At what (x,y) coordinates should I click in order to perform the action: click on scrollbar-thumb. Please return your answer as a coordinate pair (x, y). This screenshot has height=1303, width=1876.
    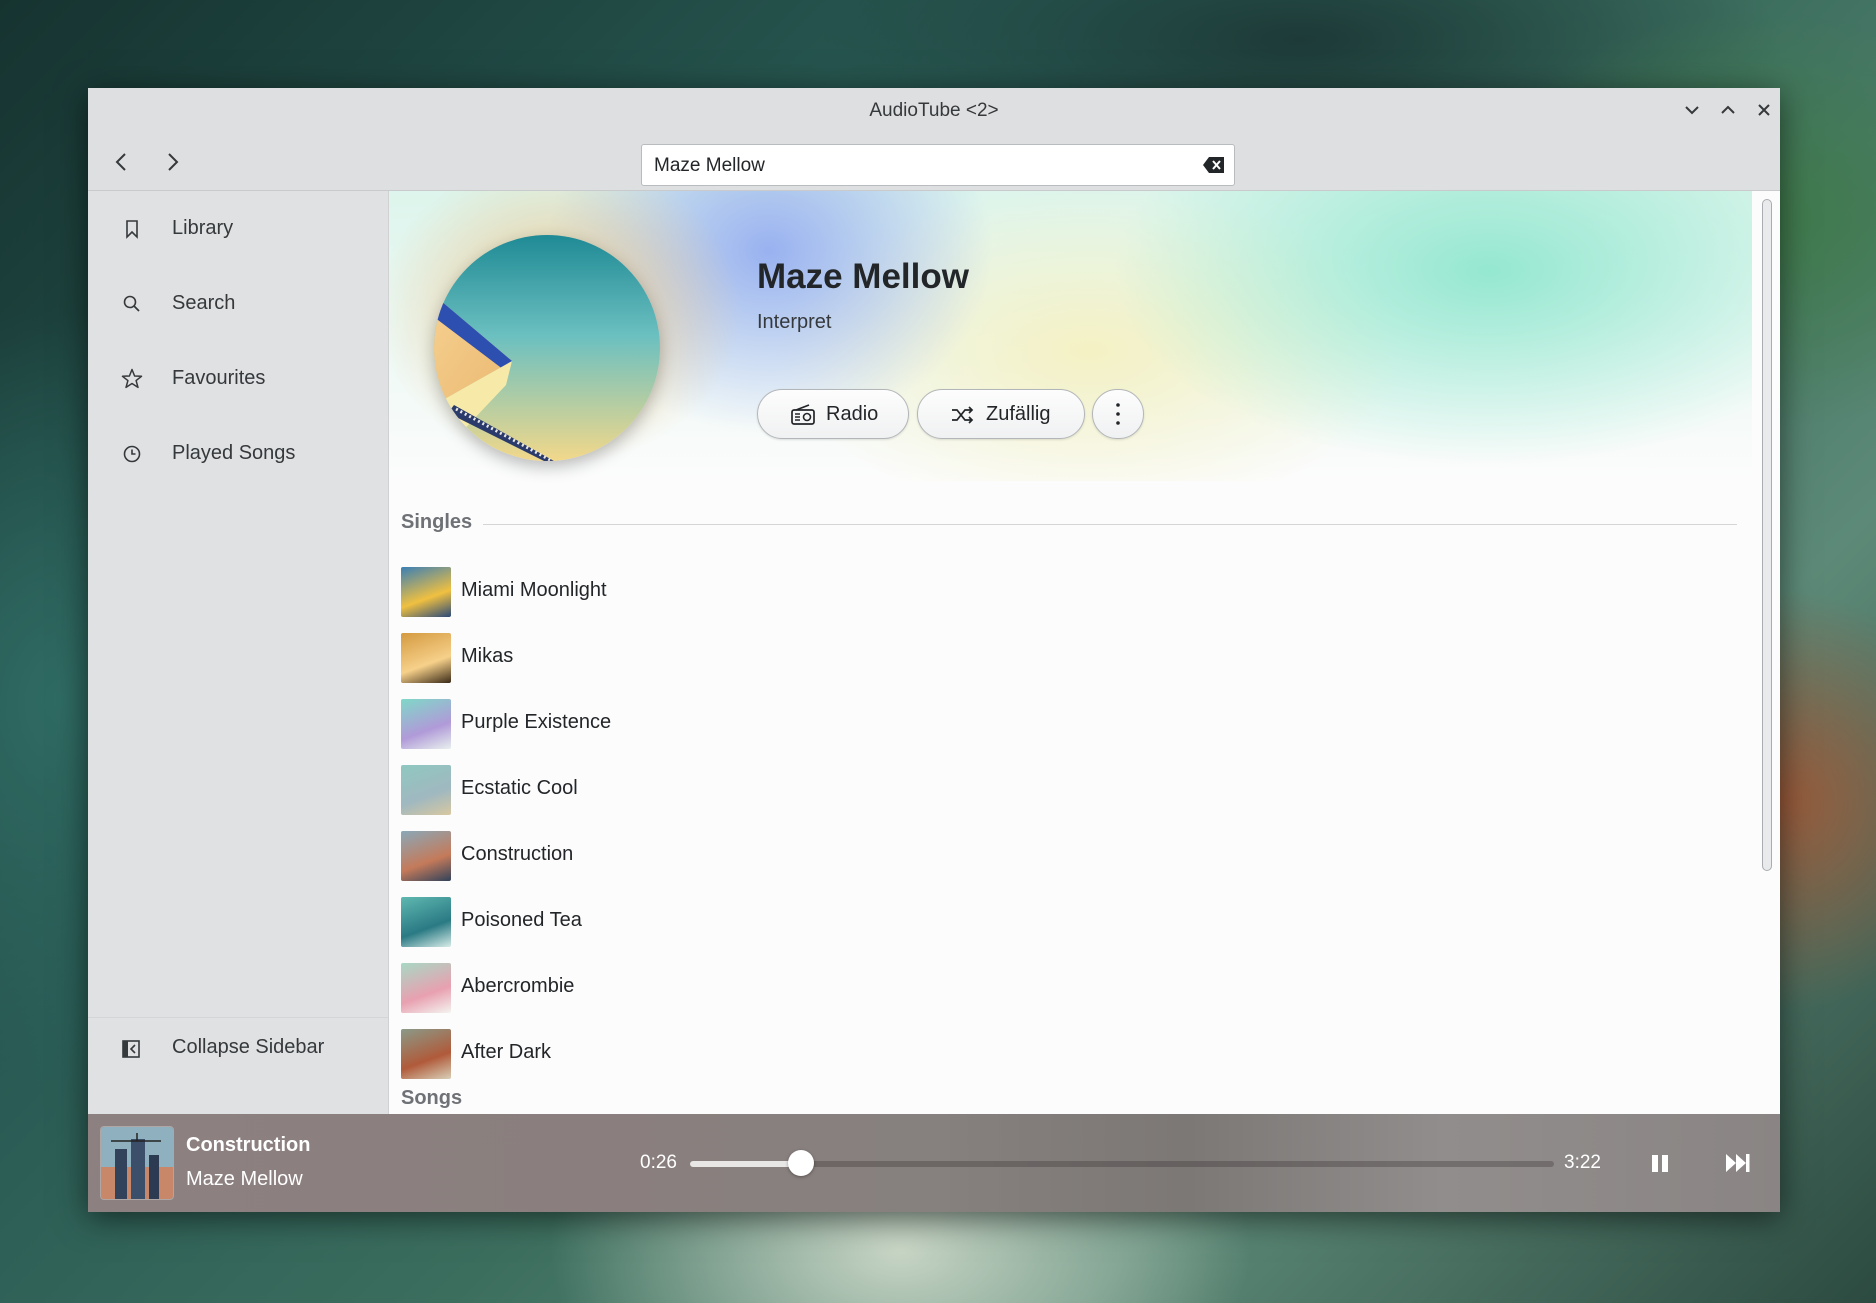
    Looking at the image, I should click on (1767, 535).